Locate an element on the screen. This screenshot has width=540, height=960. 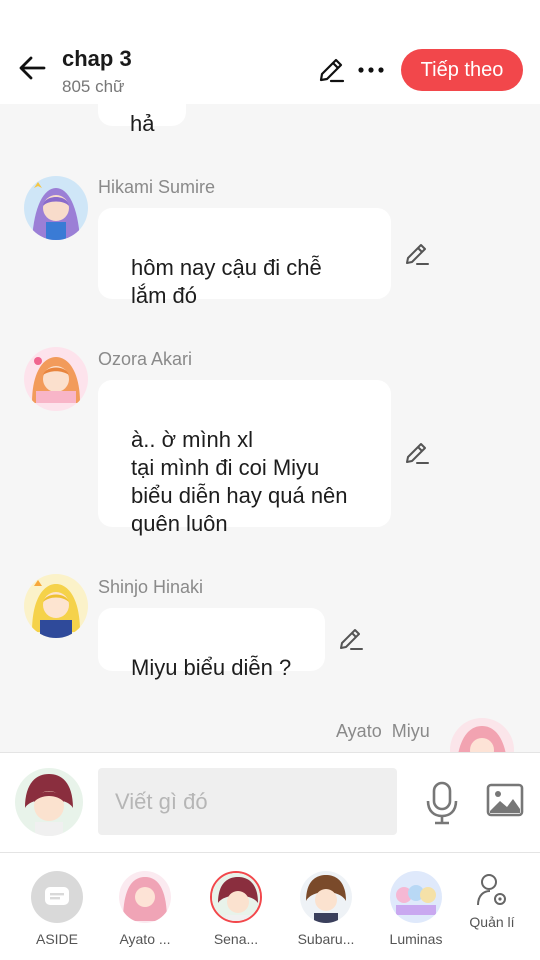
character-label: Quản lí is located at coordinates (492, 922).